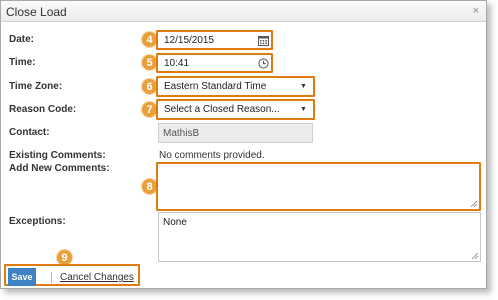  I want to click on callout-badge-8: 8, so click(149, 186).